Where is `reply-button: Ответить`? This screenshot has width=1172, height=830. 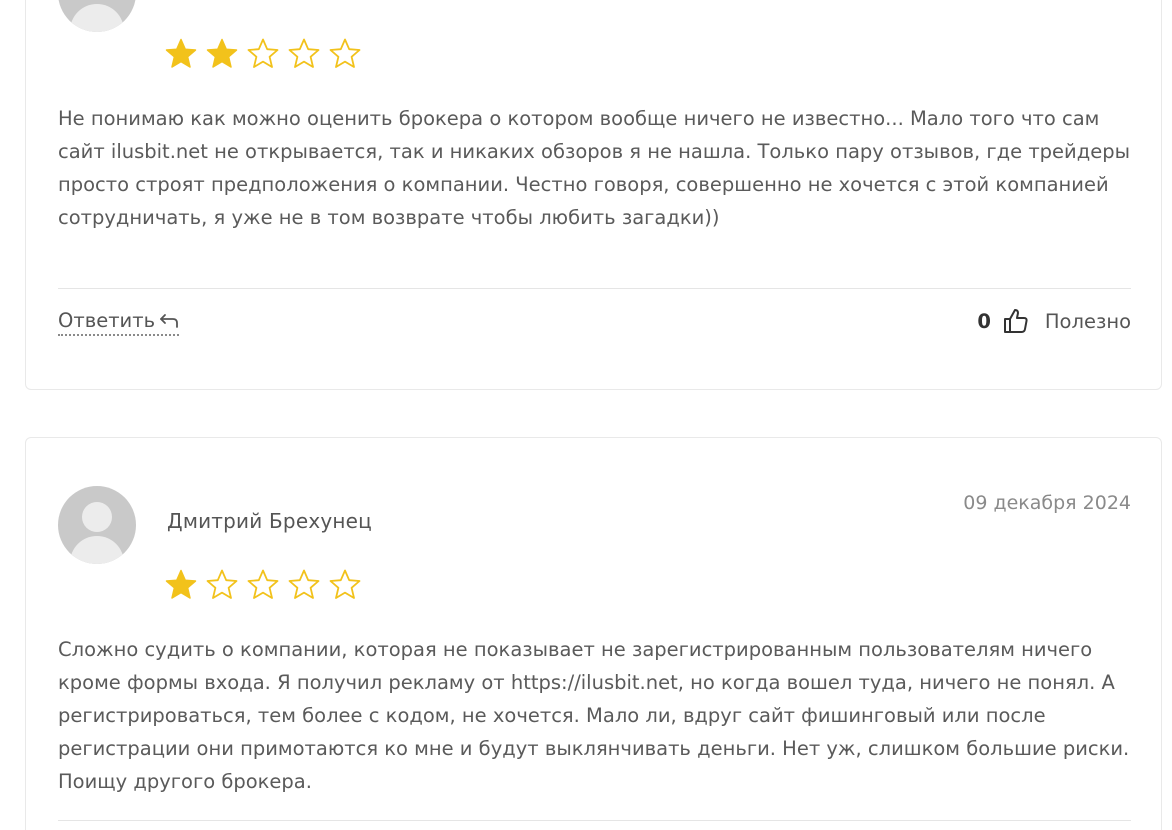
reply-button: Ответить is located at coordinates (119, 322).